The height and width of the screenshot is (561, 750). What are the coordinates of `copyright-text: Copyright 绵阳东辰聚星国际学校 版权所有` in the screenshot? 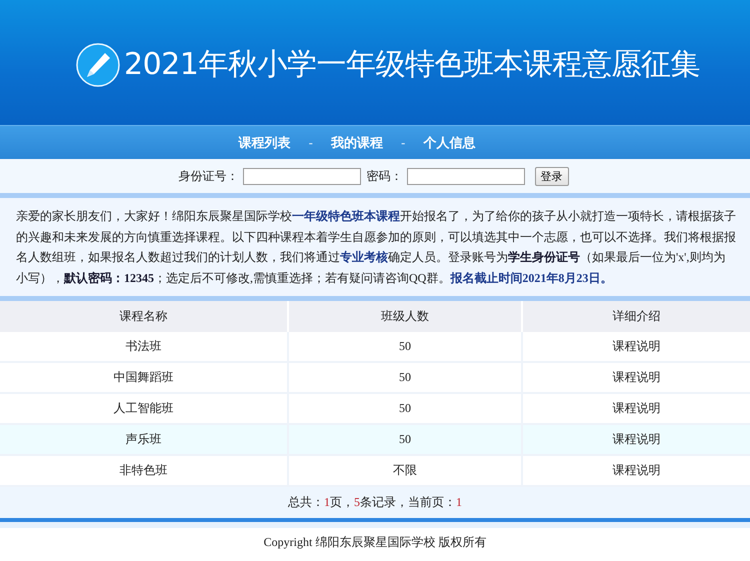 It's located at (375, 542).